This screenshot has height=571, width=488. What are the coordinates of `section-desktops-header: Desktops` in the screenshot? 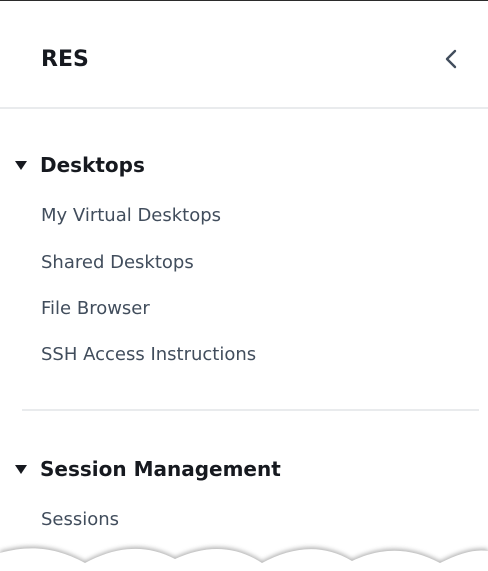 It's located at (79, 165).